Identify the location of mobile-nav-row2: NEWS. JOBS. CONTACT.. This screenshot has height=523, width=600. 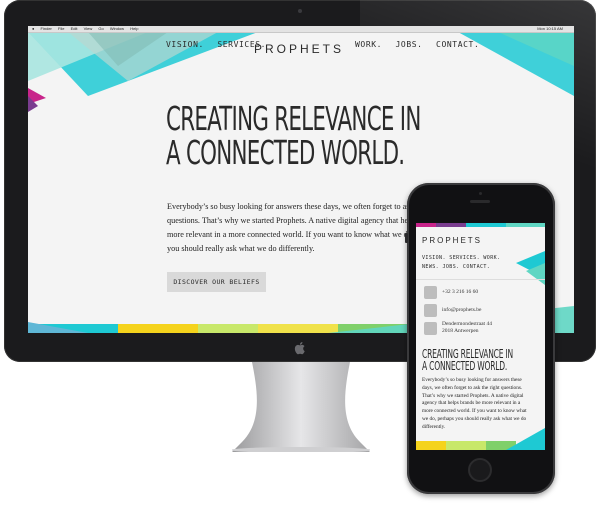
(461, 267).